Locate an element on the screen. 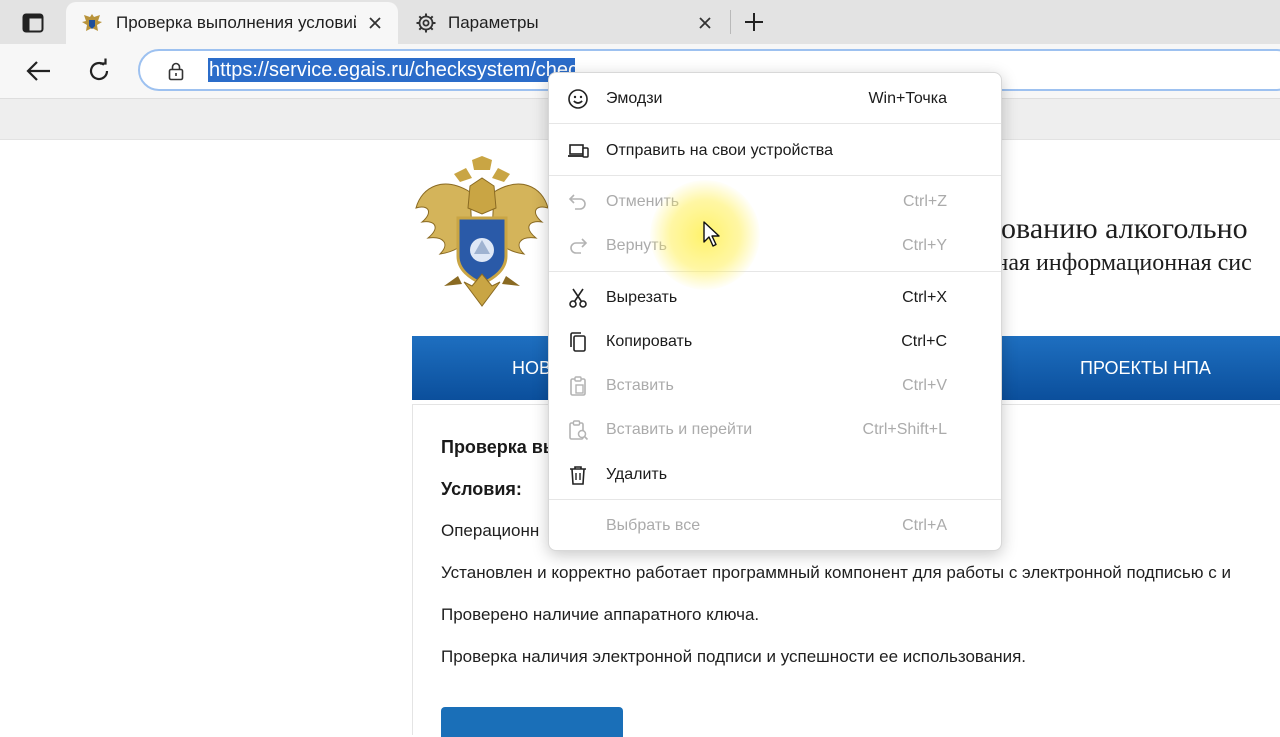 The height and width of the screenshot is (737, 1280). redo-icon is located at coordinates (579, 246).